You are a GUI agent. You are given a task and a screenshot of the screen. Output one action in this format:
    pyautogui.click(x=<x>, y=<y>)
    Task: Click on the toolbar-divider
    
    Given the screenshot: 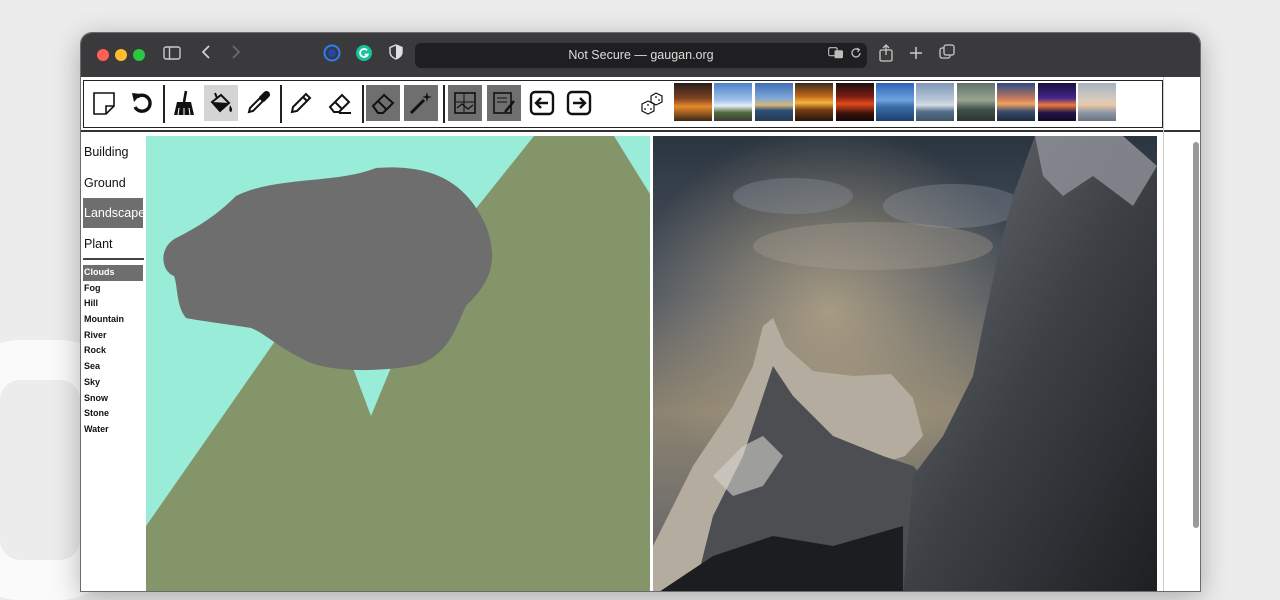 What is the action you would take?
    pyautogui.click(x=640, y=131)
    